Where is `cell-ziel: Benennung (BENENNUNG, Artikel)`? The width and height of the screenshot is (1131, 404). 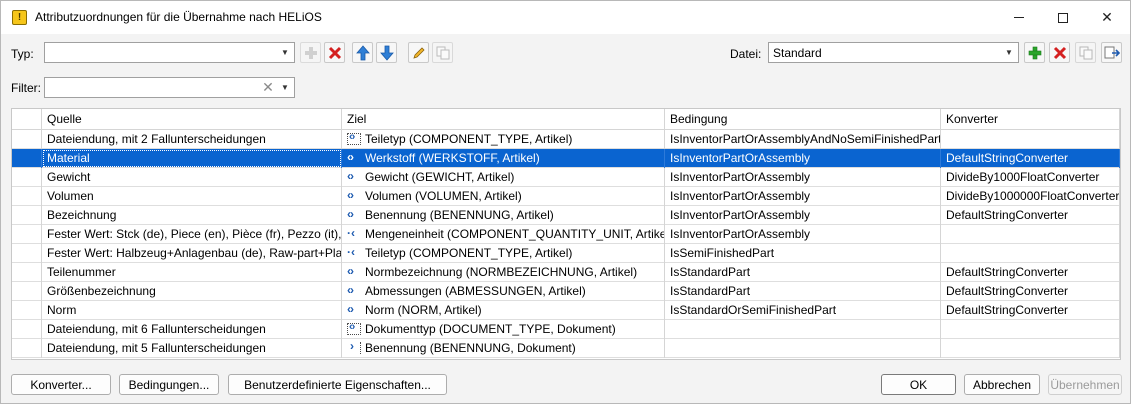 cell-ziel: Benennung (BENENNUNG, Artikel) is located at coordinates (503, 215).